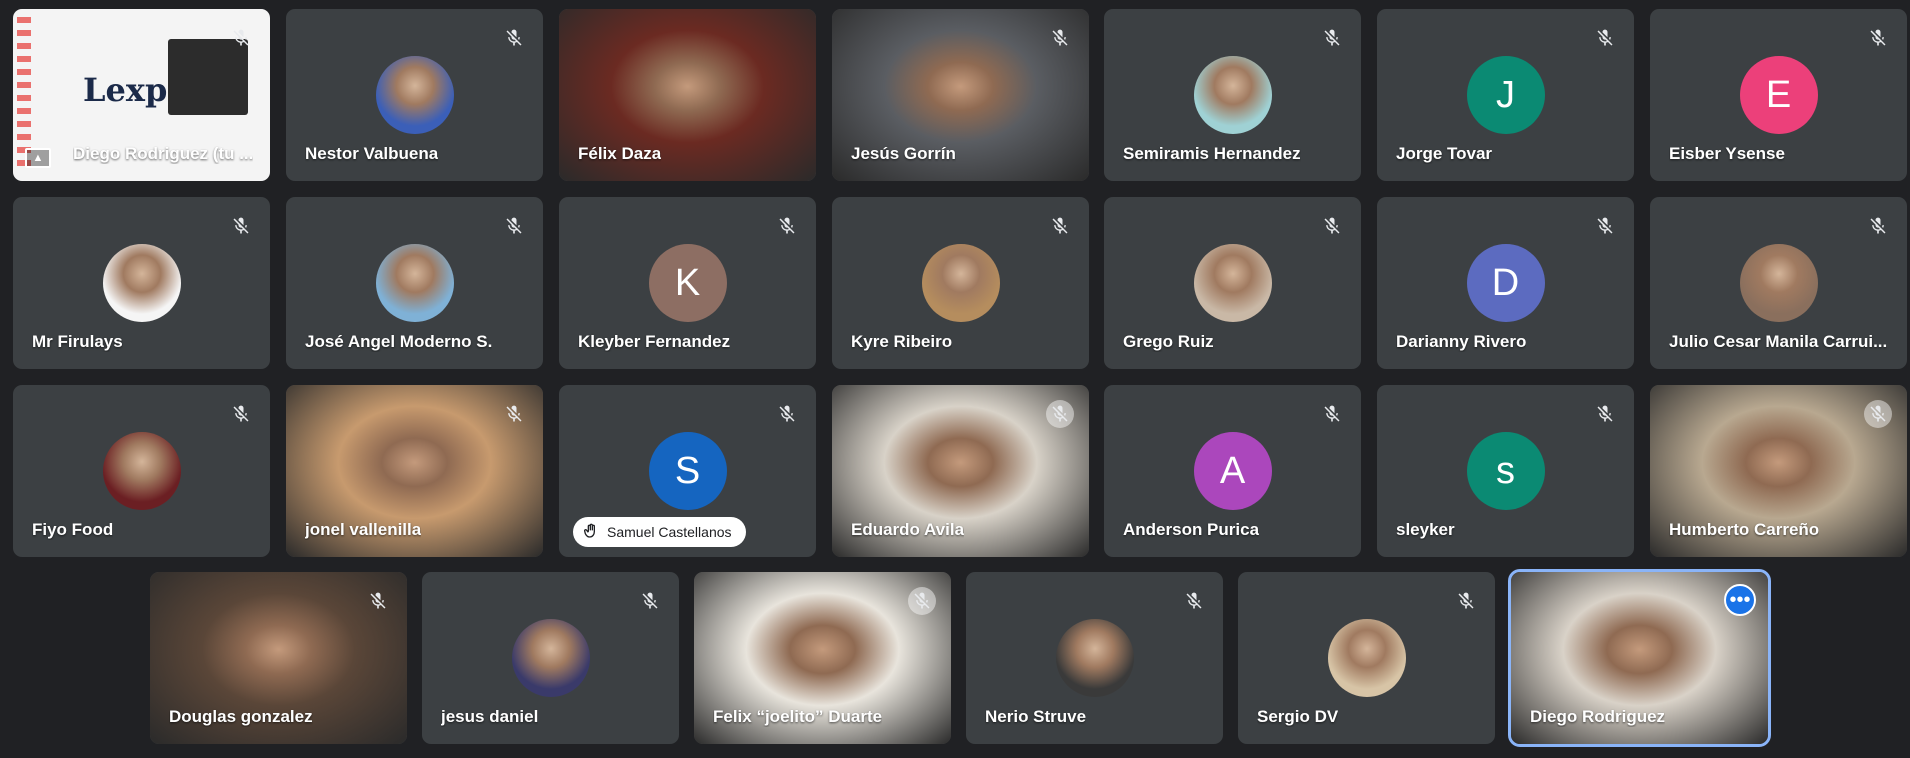  I want to click on participant-tile: Semiramis Hernandez, so click(1232, 95).